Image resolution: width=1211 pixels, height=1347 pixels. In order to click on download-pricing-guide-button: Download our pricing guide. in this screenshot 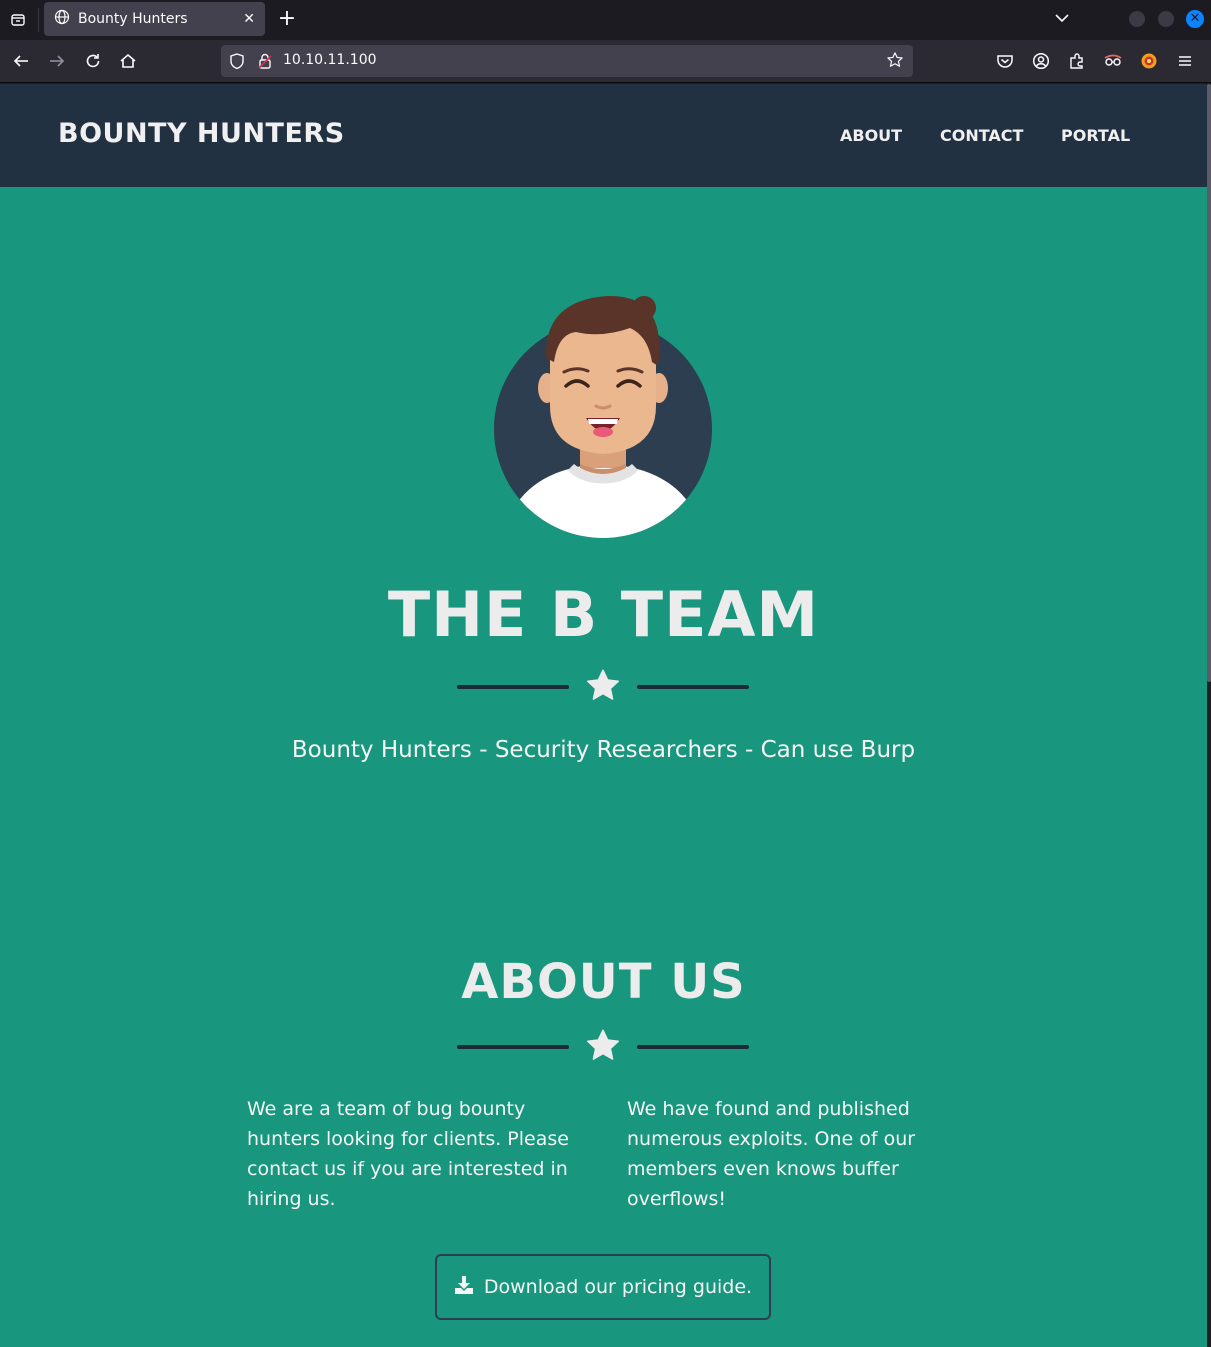, I will do `click(603, 1287)`.